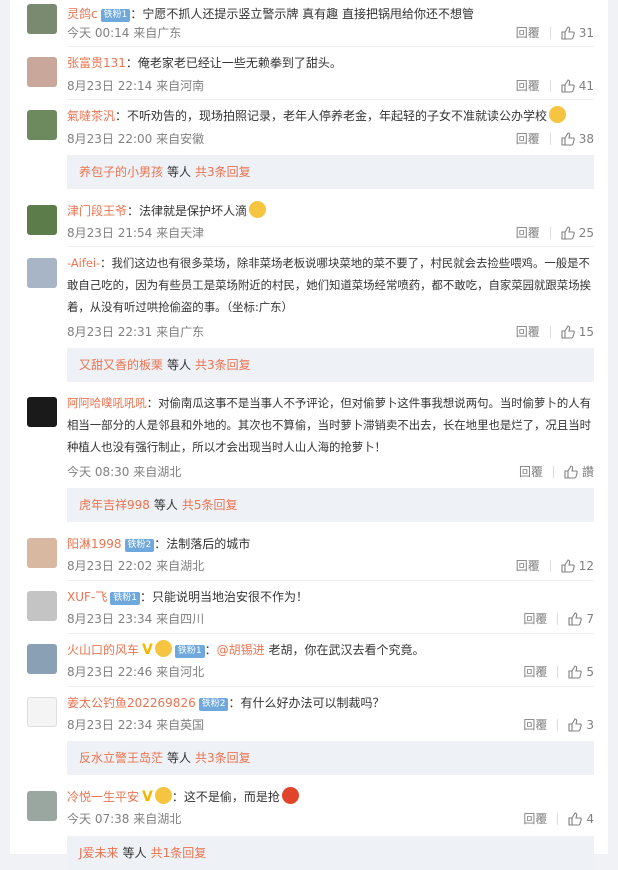 The height and width of the screenshot is (870, 618). Describe the element at coordinates (96, 63) in the screenshot. I see `username: 张富贵131` at that location.